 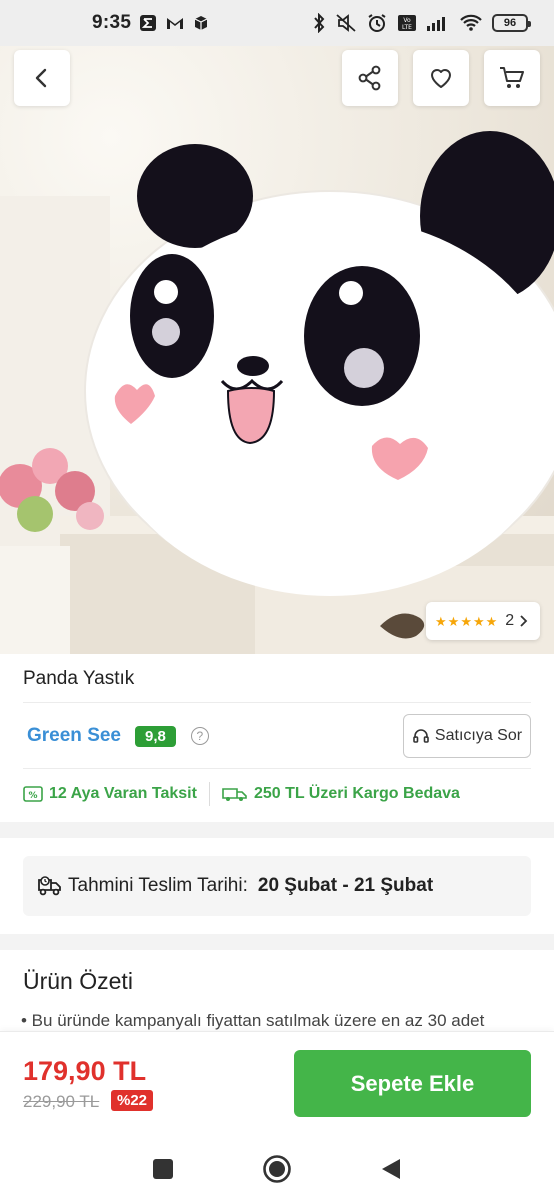 What do you see at coordinates (158, 885) in the screenshot?
I see `delivery-label: Tahmini Teslim Tarihi:` at bounding box center [158, 885].